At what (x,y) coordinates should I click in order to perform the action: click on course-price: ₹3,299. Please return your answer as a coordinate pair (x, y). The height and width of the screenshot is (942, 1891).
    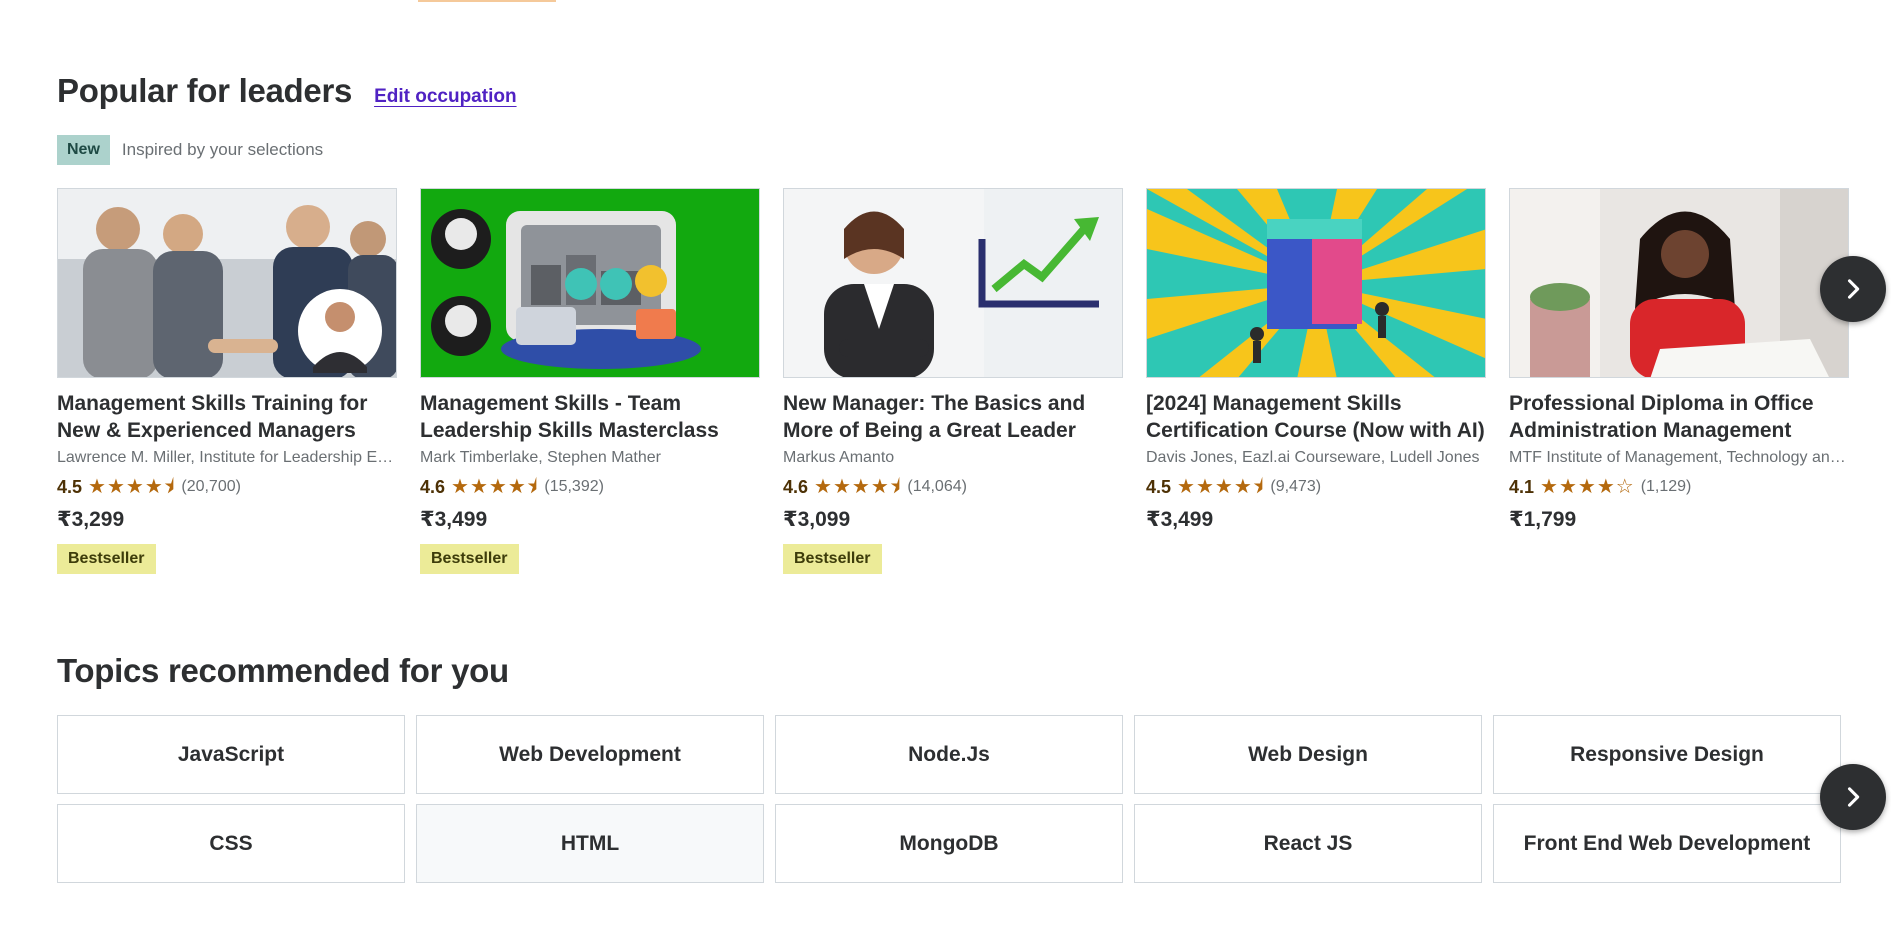
    Looking at the image, I should click on (91, 519).